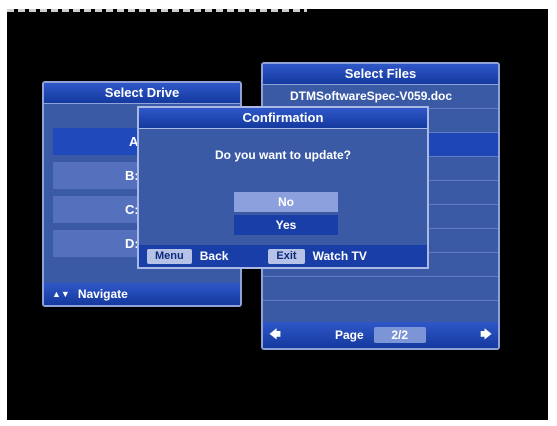 The image size is (557, 426). What do you see at coordinates (286, 225) in the screenshot?
I see `yes-button: Yes` at bounding box center [286, 225].